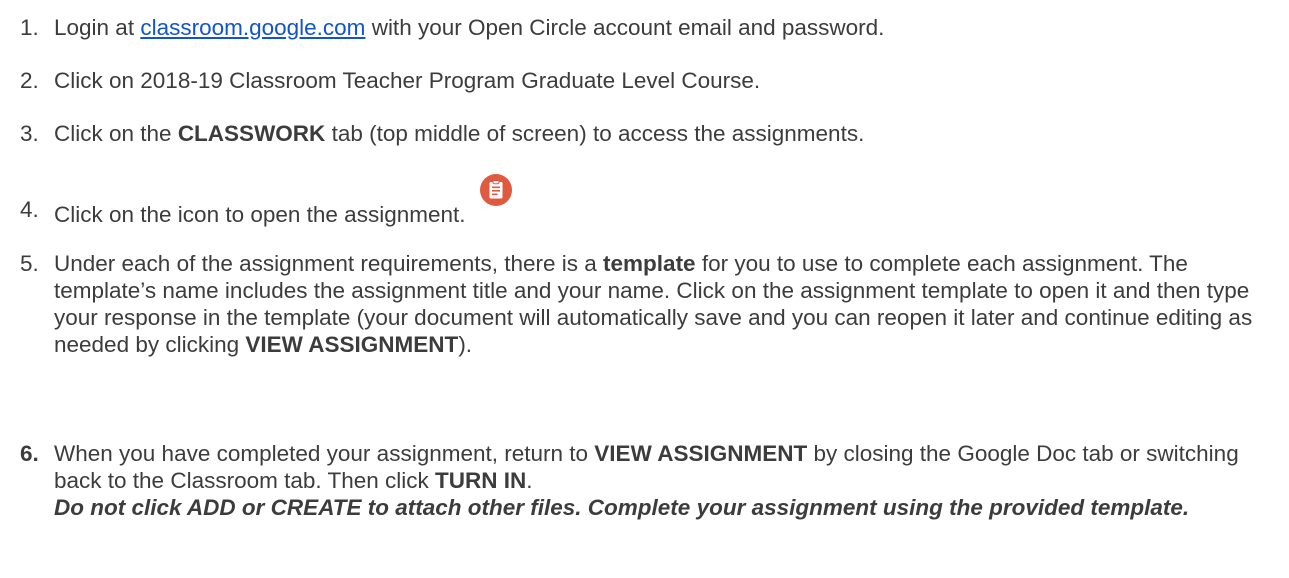  What do you see at coordinates (29, 133) in the screenshot?
I see `step-number: 3.` at bounding box center [29, 133].